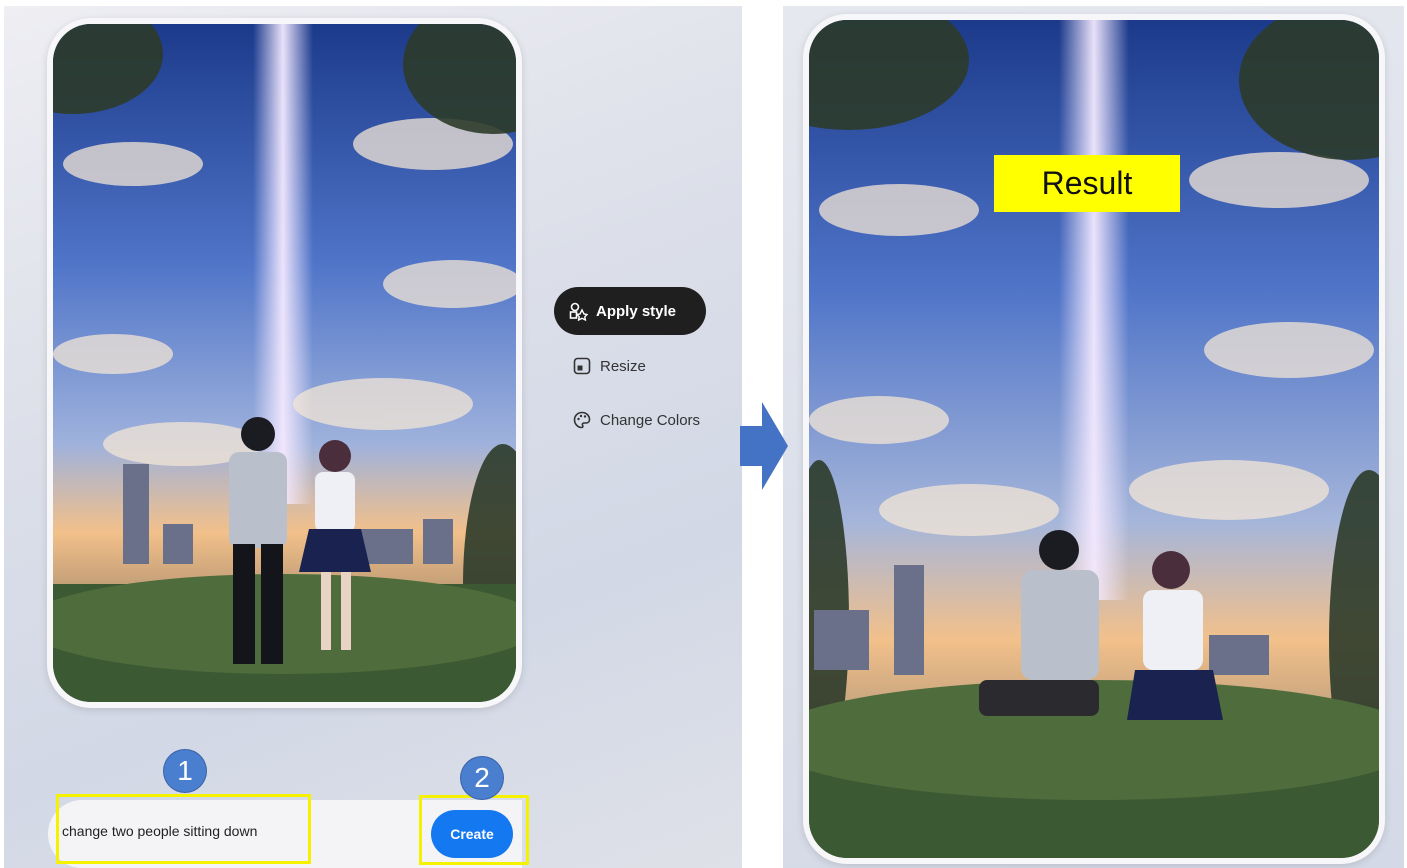 This screenshot has width=1407, height=868. I want to click on change-colors-button: Change Colors, so click(636, 420).